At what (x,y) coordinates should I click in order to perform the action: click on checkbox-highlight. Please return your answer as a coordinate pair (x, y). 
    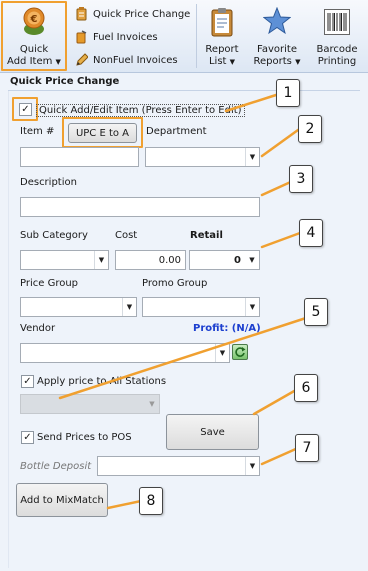
    Looking at the image, I should click on (25, 109).